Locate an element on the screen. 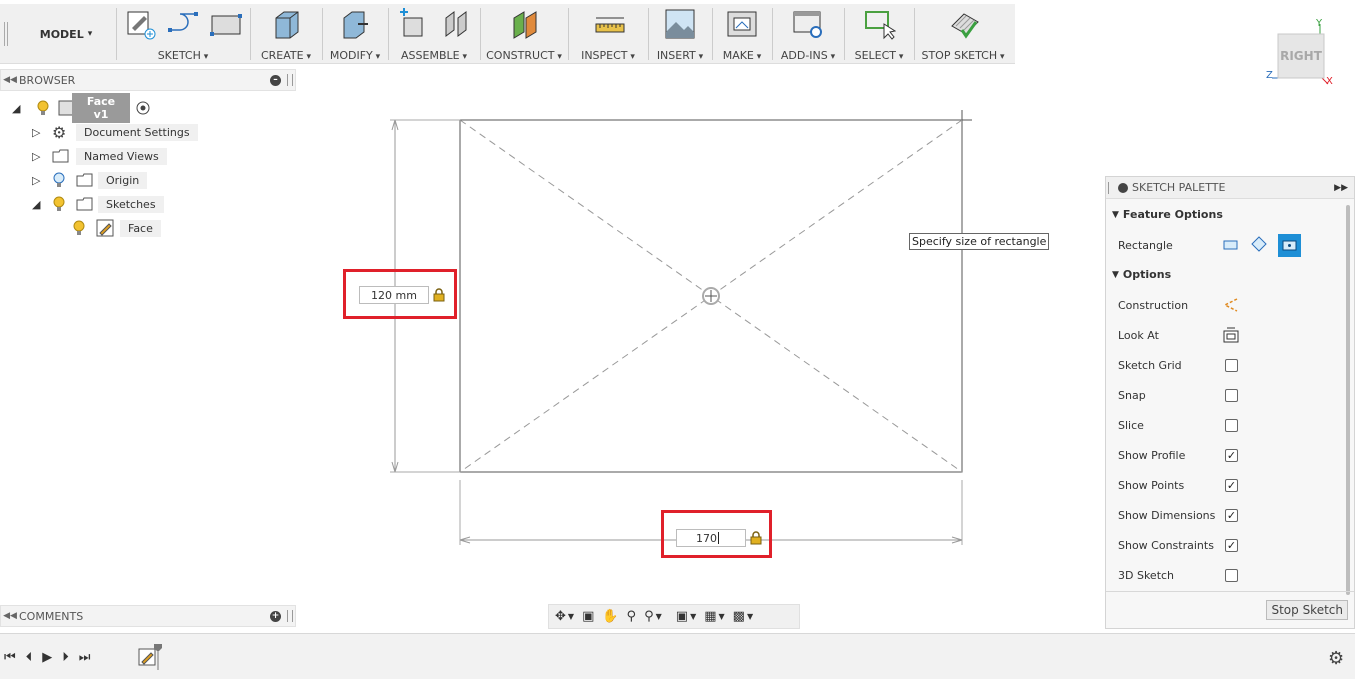 This screenshot has width=1355, height=679. option-row-show-points: Show Points is located at coordinates (1151, 485).